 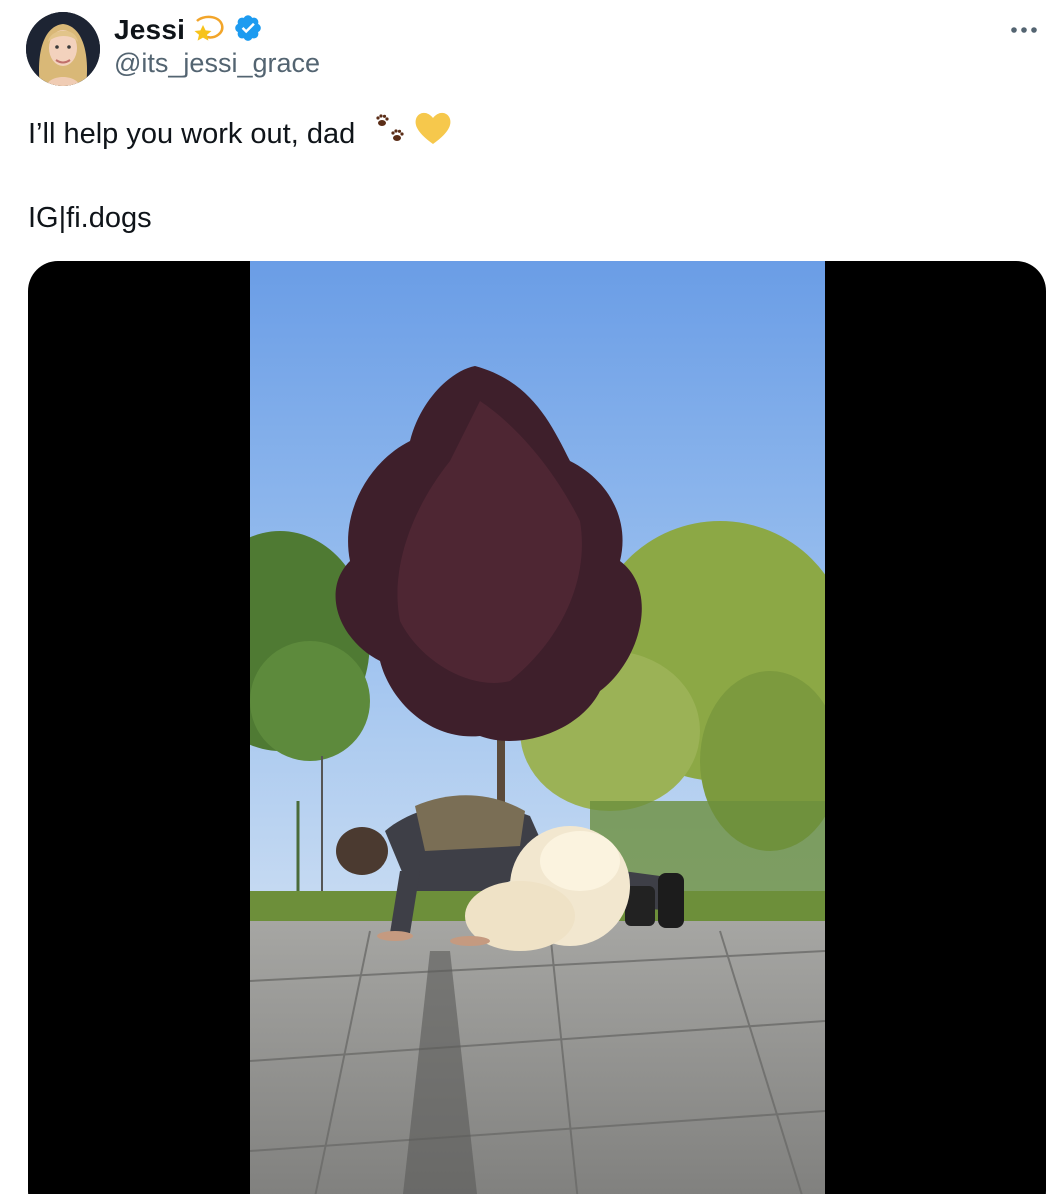 I want to click on tweet-text-line1: I’ll help you work out, dad, so click(x=240, y=133).